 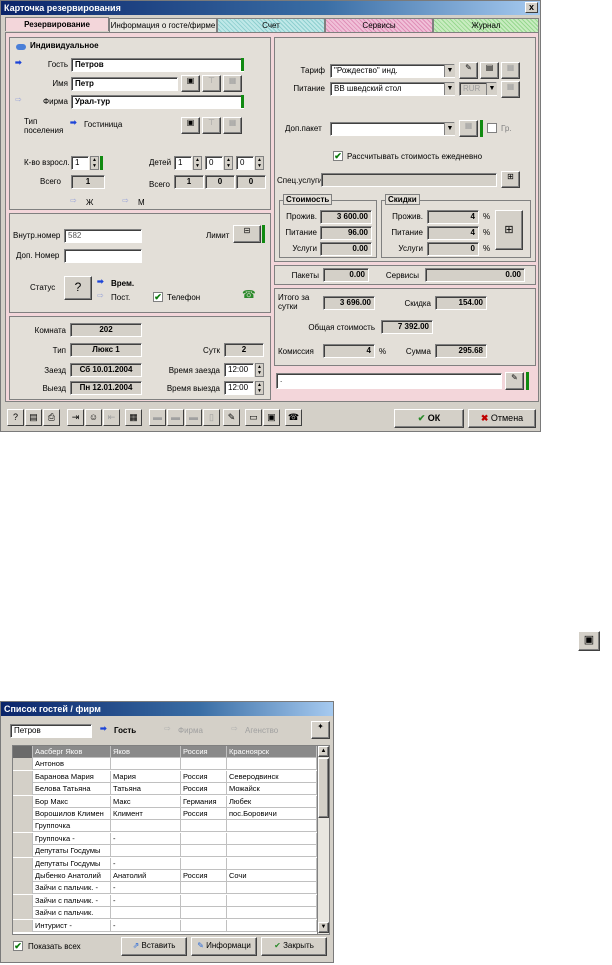 What do you see at coordinates (249, 294) in the screenshot?
I see `phone-icon: ☎` at bounding box center [249, 294].